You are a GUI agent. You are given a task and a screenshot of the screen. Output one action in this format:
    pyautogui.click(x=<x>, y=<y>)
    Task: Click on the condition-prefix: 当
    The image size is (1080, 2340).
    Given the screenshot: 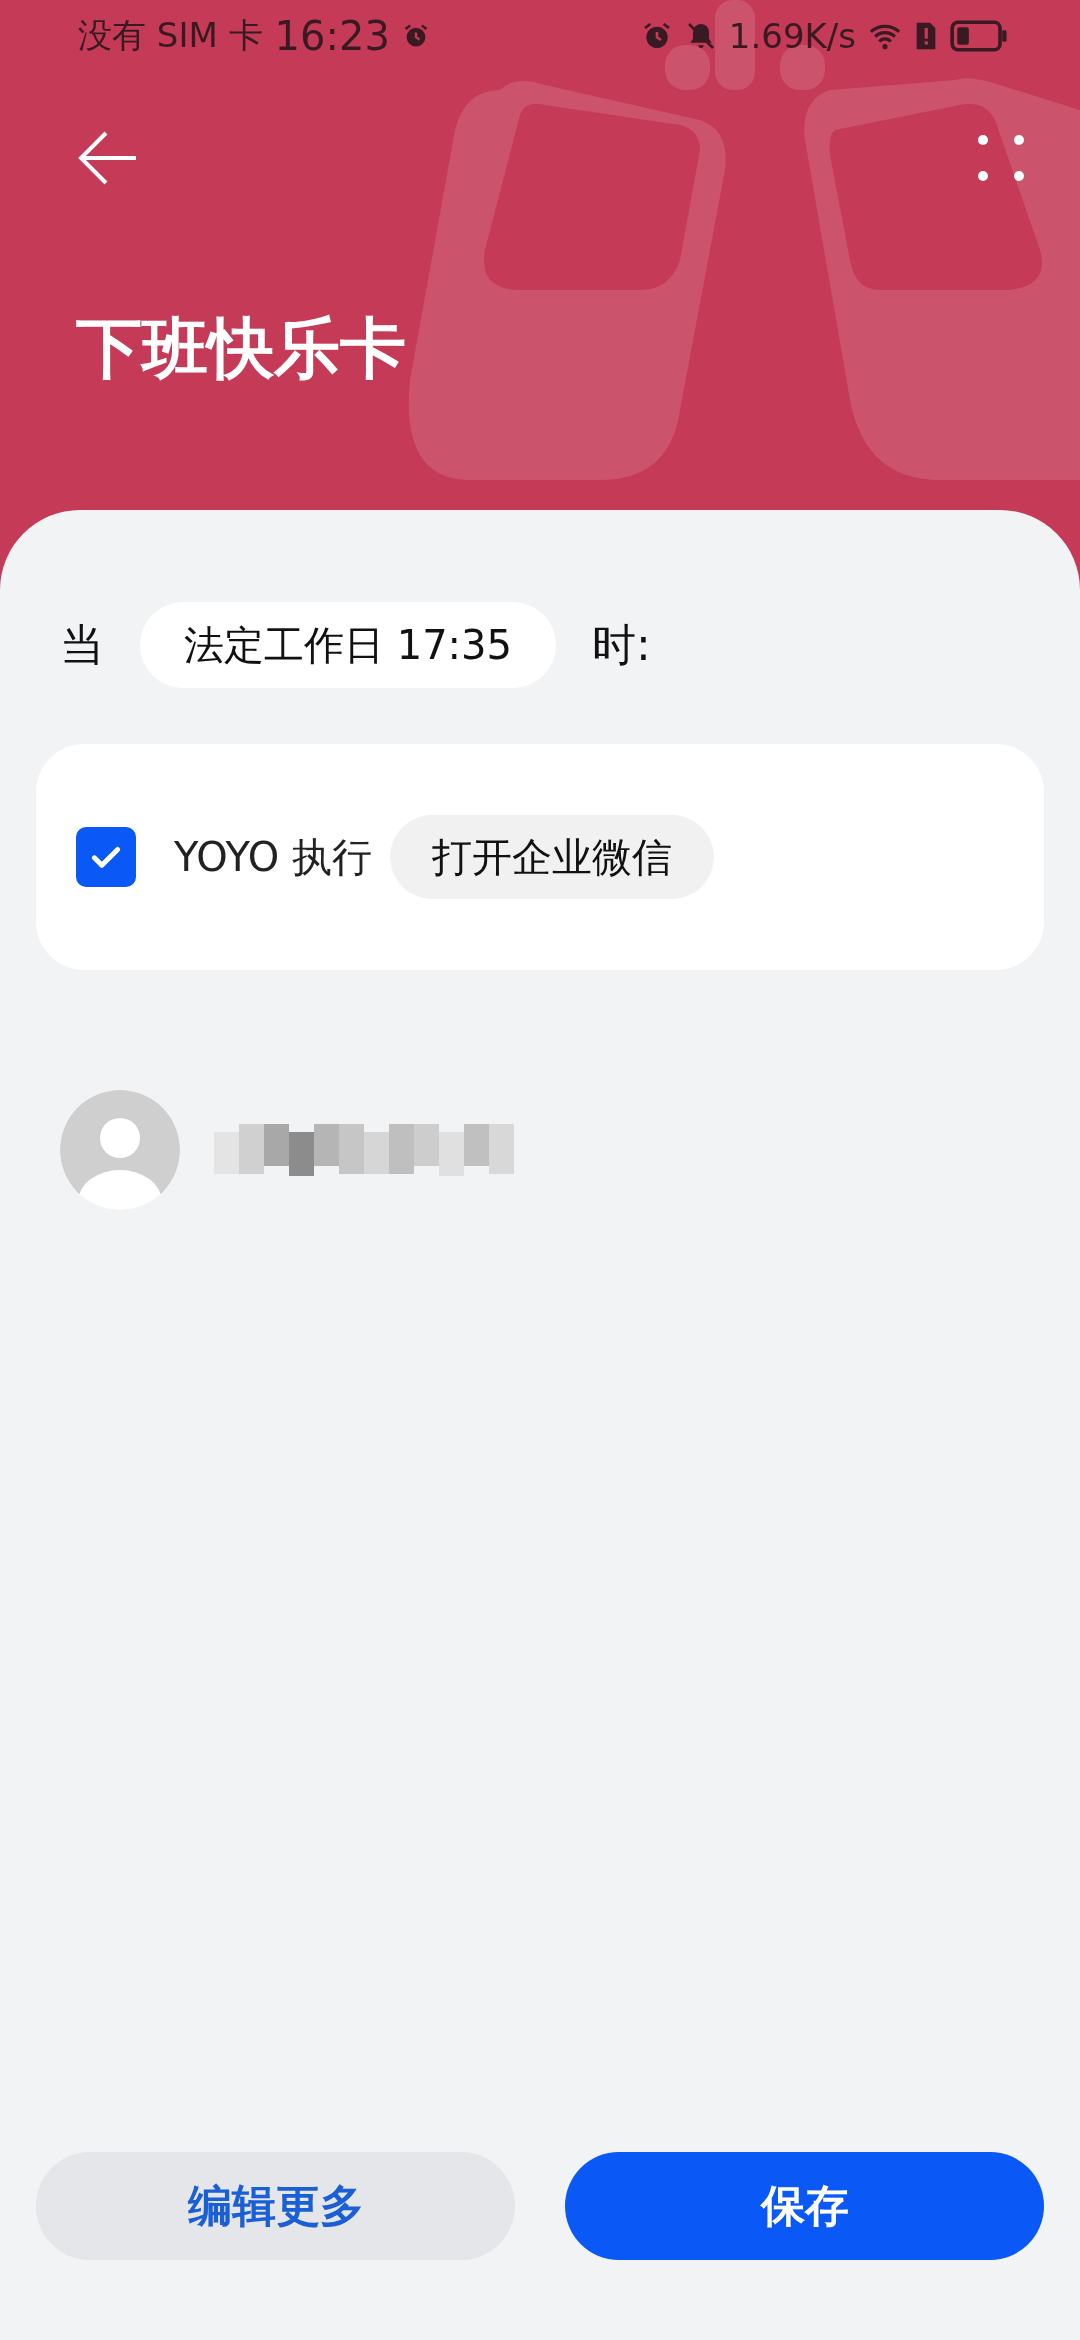 What is the action you would take?
    pyautogui.click(x=82, y=644)
    